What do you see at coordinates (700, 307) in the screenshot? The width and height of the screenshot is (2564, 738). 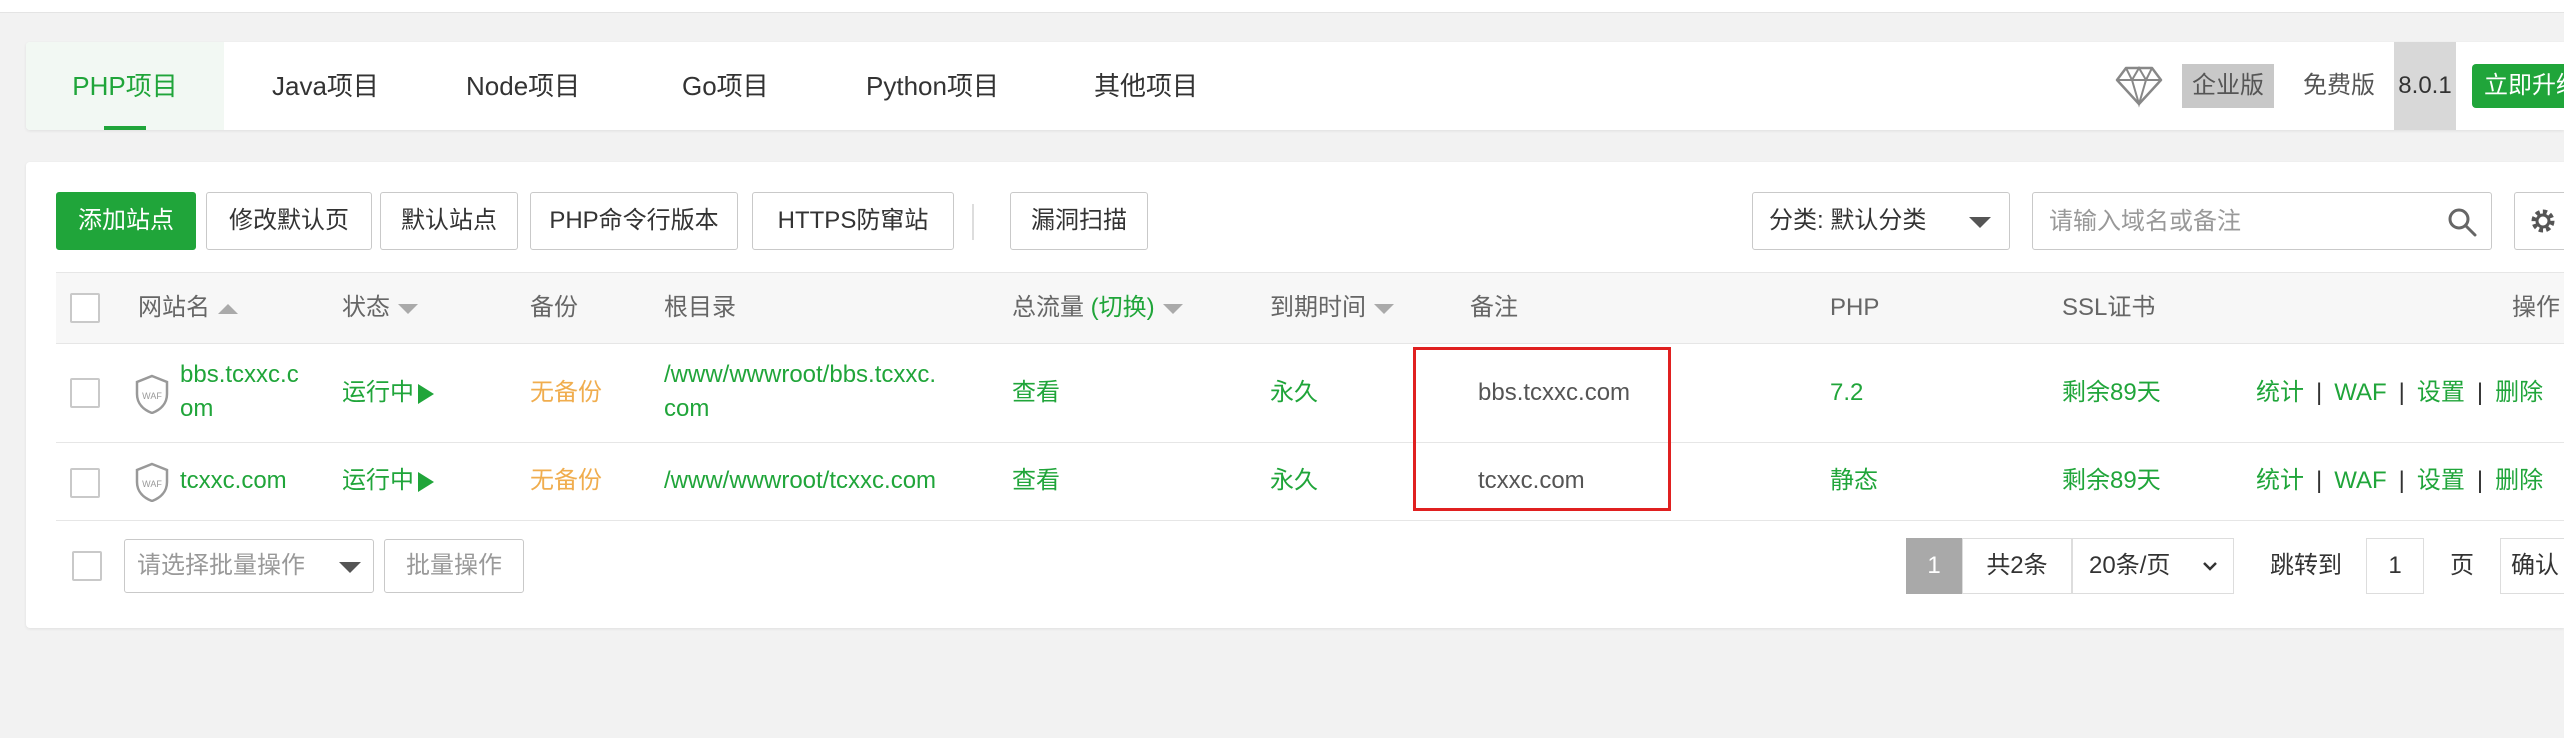 I see `header-root-dir: 根目录` at bounding box center [700, 307].